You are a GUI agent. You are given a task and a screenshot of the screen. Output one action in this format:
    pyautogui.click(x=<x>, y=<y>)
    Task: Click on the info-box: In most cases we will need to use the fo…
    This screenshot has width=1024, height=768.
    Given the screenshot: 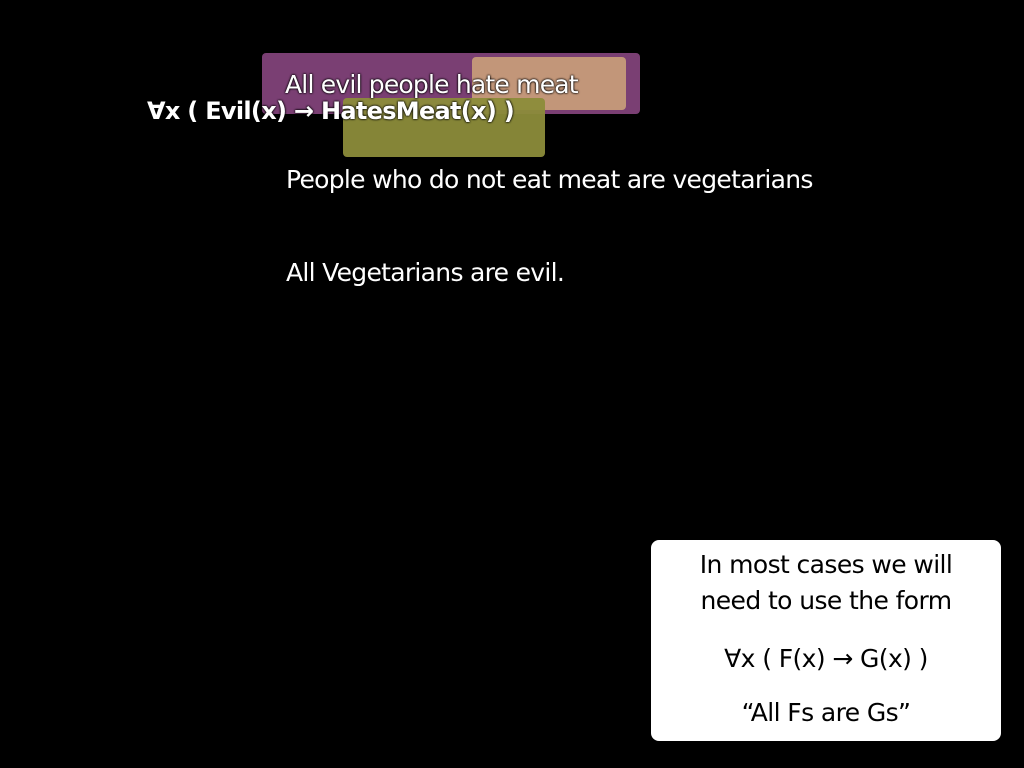 What is the action you would take?
    pyautogui.click(x=826, y=640)
    